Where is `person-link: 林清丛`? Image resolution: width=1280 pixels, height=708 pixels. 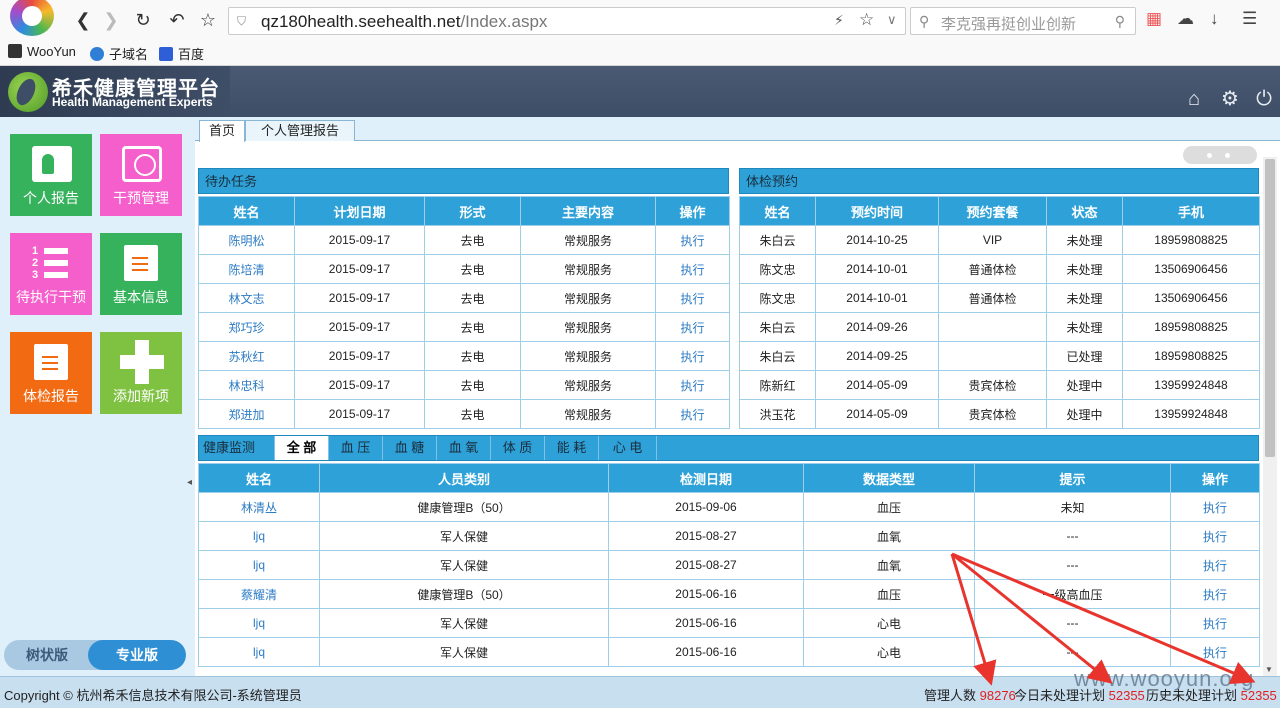
person-link: 林清丛 is located at coordinates (259, 507).